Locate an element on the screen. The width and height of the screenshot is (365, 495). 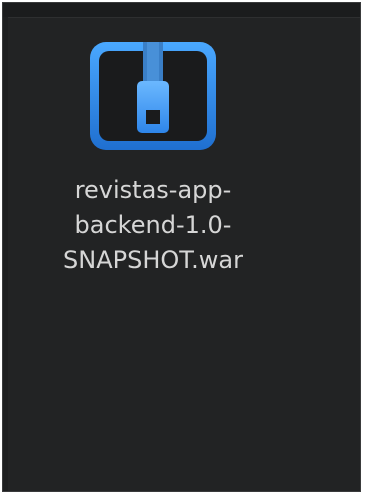
archive-zip-icon is located at coordinates (153, 96).